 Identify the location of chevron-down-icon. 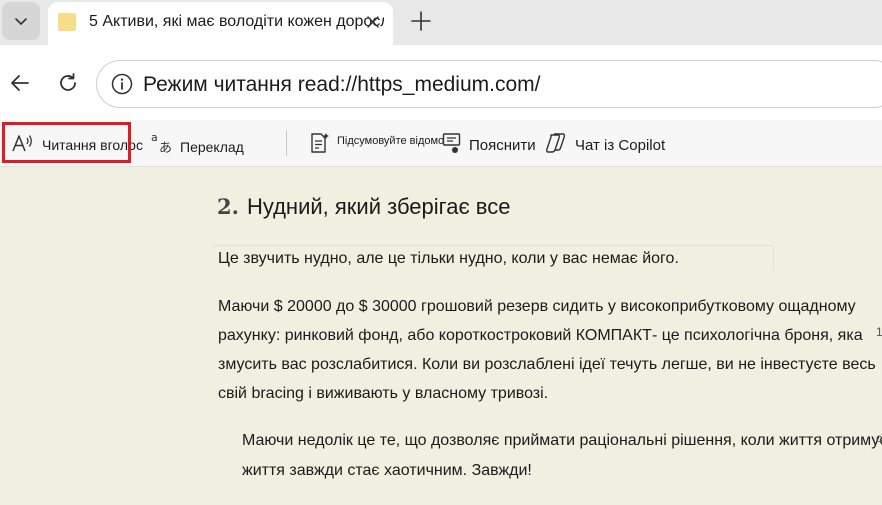
(21, 21).